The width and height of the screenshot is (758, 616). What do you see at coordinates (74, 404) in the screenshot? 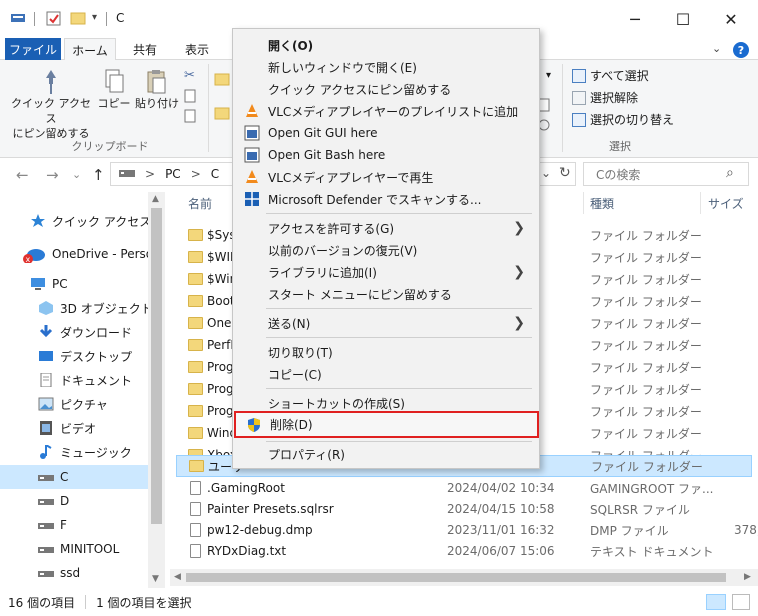
I see `nav-pictures: ピクチャ` at bounding box center [74, 404].